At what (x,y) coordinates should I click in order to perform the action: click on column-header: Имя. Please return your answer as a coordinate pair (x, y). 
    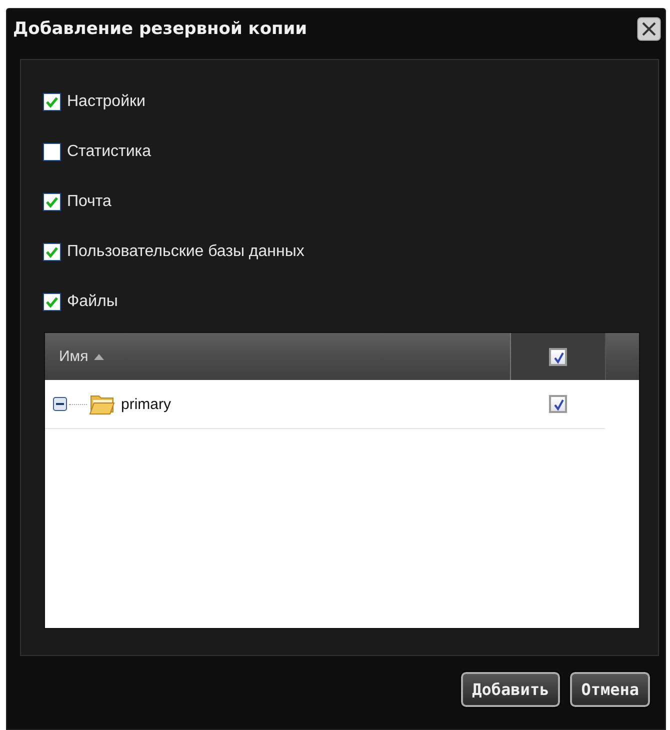
    Looking at the image, I should click on (73, 356).